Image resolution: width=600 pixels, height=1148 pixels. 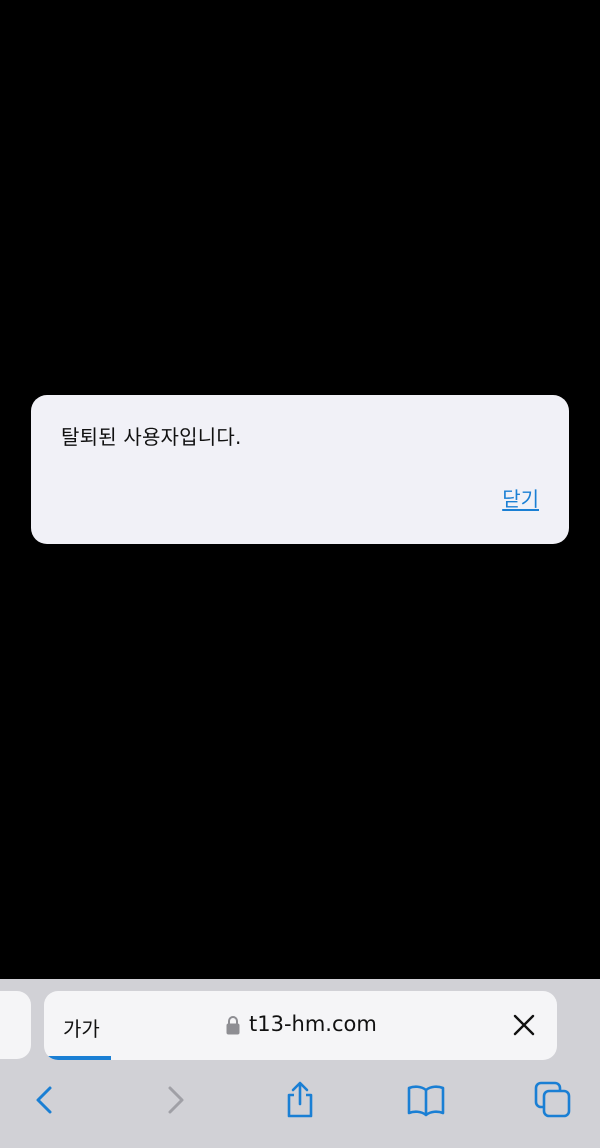 I want to click on back-icon, so click(x=44, y=1100).